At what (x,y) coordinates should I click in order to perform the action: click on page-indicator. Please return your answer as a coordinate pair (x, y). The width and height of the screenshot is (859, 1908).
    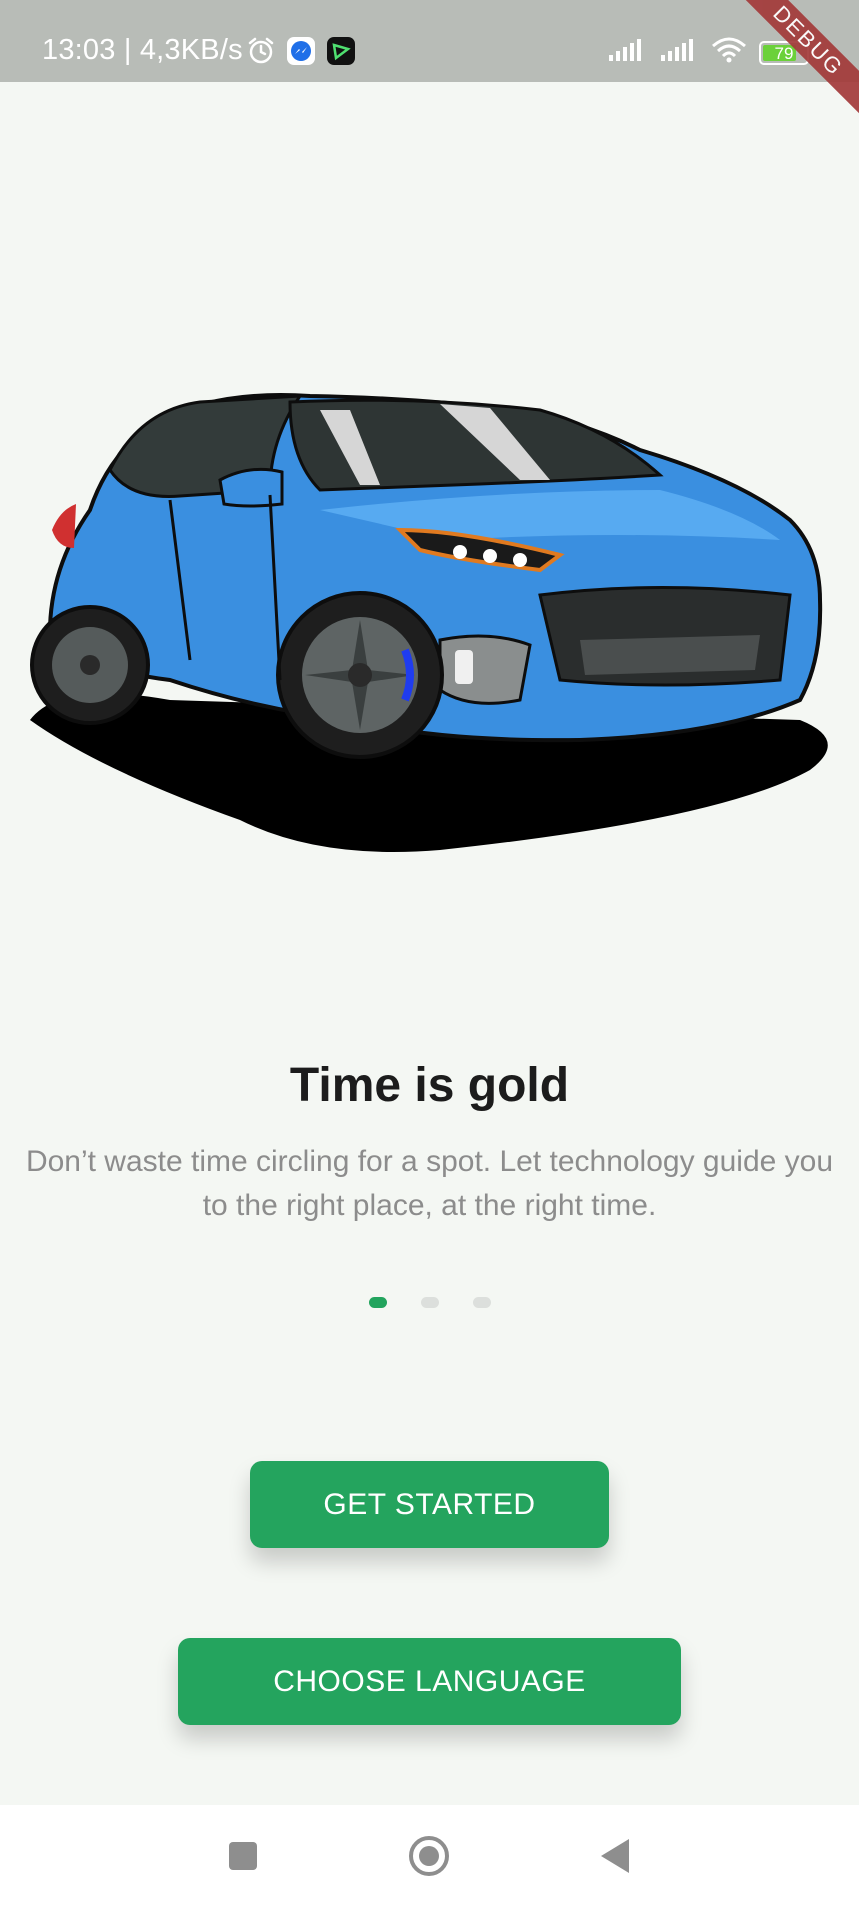
    Looking at the image, I should click on (429, 1302).